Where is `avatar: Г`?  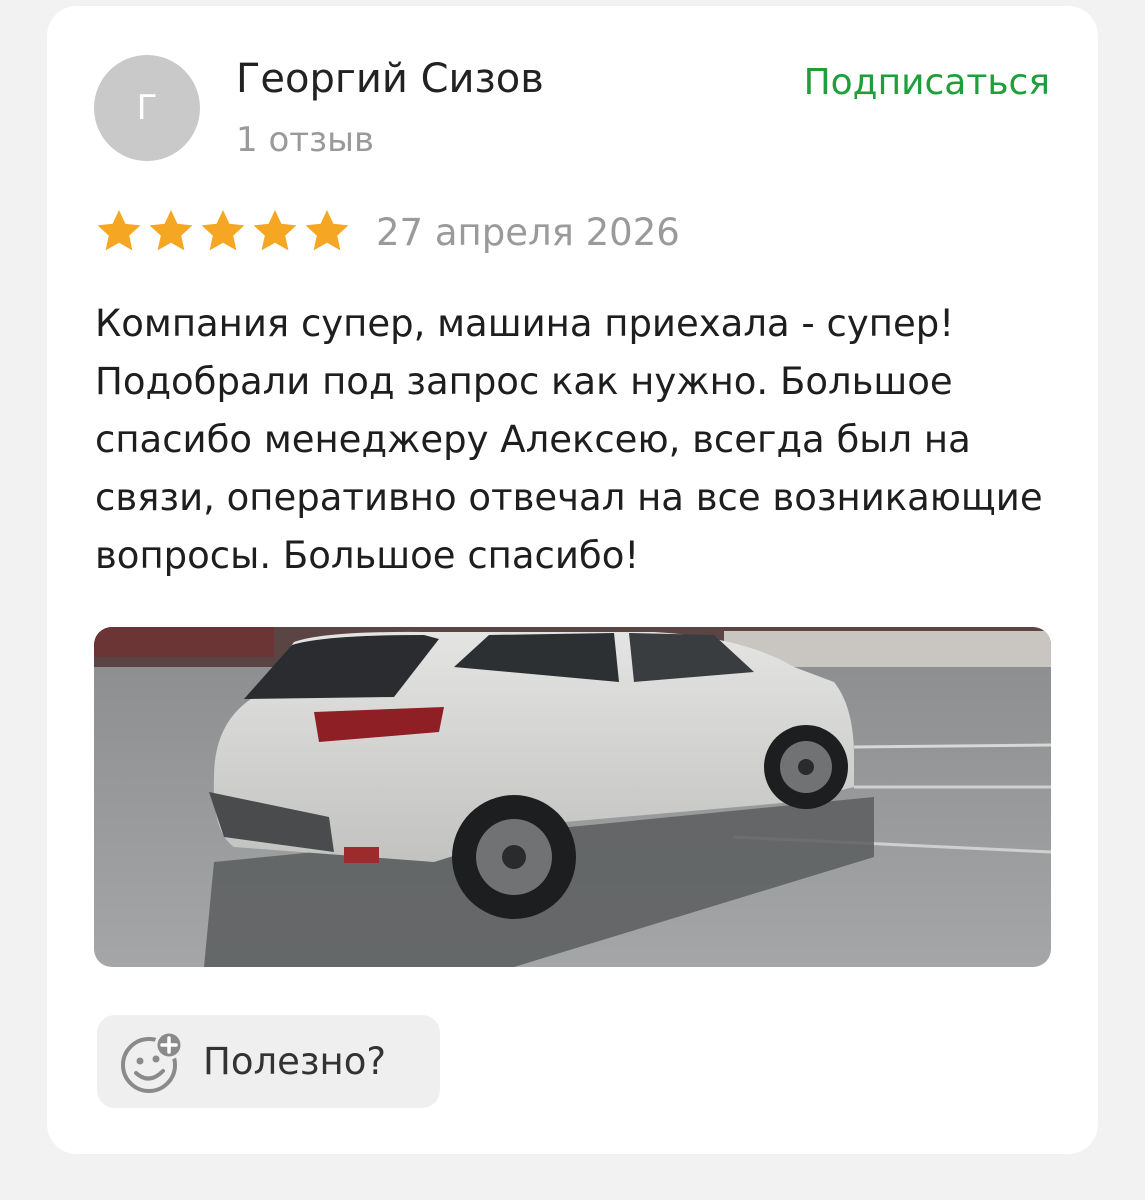 avatar: Г is located at coordinates (147, 108).